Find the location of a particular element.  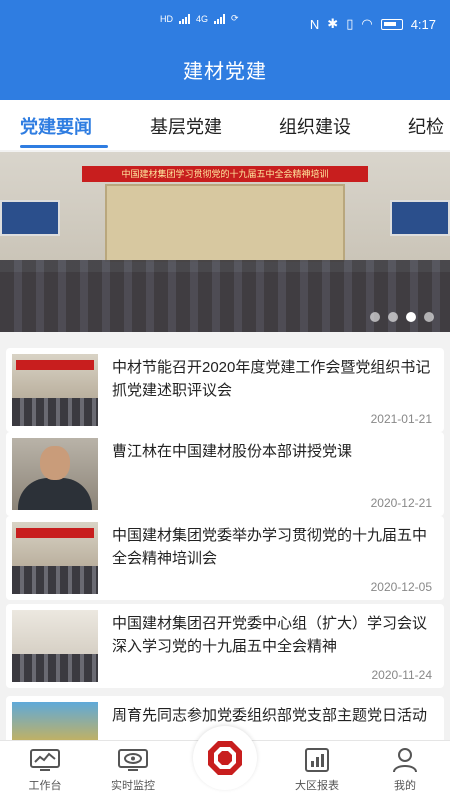

dashboard-icon is located at coordinates (45, 760).